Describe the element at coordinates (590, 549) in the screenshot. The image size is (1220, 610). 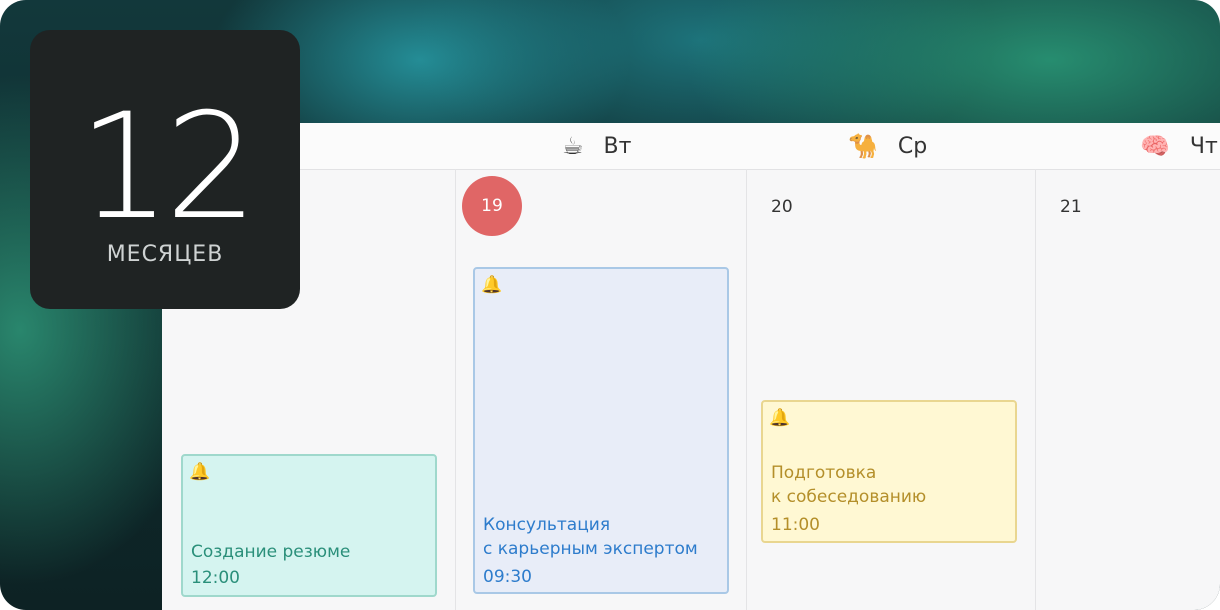
I see `event-title-line2: с карьерным экспертом` at that location.